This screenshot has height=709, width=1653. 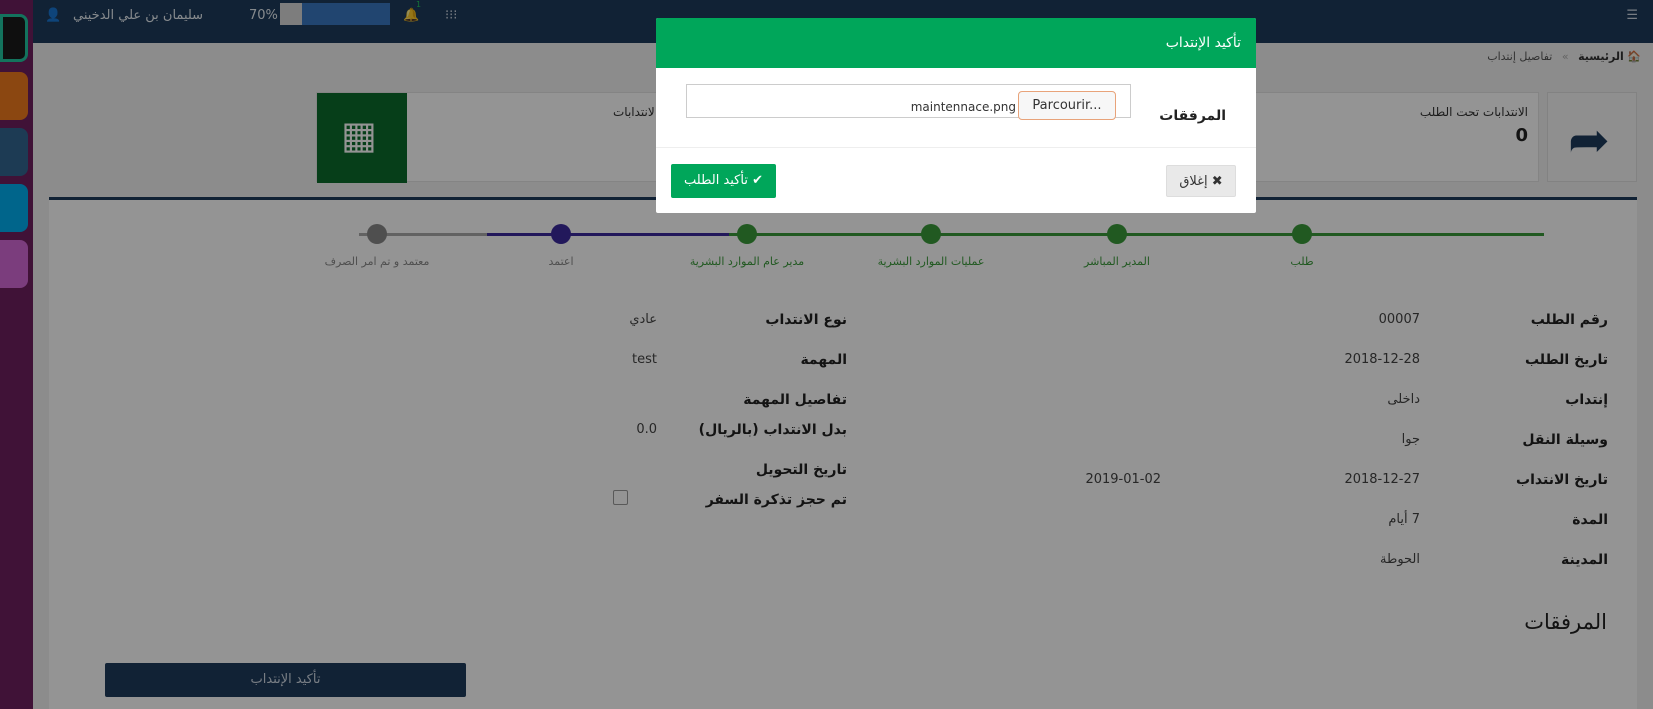 What do you see at coordinates (716, 180) in the screenshot?
I see `confirm-request-label: تأكيد الطلب` at bounding box center [716, 180].